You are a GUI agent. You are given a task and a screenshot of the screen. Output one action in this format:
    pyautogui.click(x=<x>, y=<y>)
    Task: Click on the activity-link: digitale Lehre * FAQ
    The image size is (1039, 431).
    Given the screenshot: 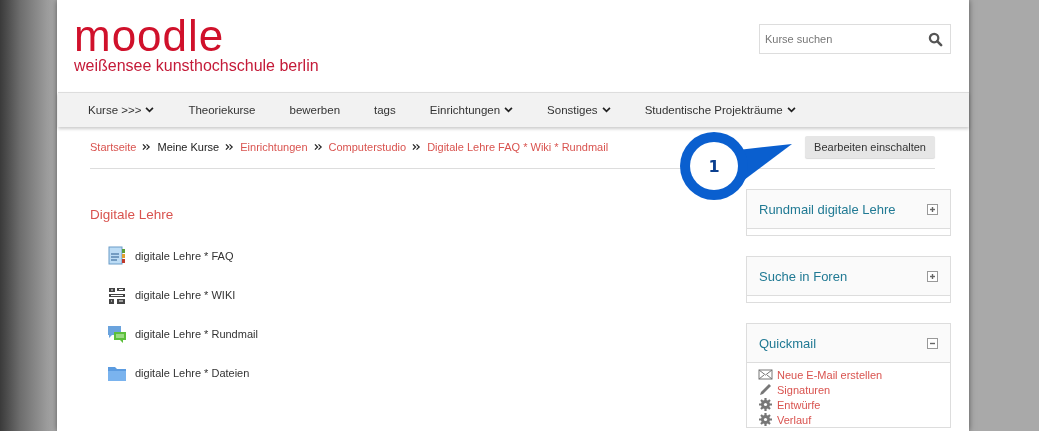 What is the action you would take?
    pyautogui.click(x=174, y=255)
    